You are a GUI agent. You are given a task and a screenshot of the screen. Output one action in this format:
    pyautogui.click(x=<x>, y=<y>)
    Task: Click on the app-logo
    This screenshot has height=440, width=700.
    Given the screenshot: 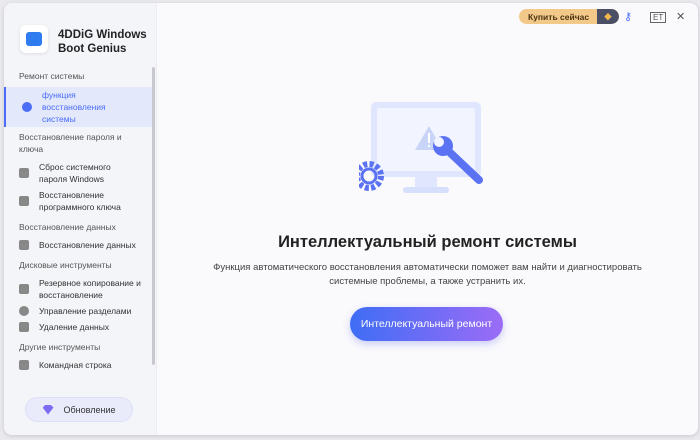 What is the action you would take?
    pyautogui.click(x=34, y=39)
    